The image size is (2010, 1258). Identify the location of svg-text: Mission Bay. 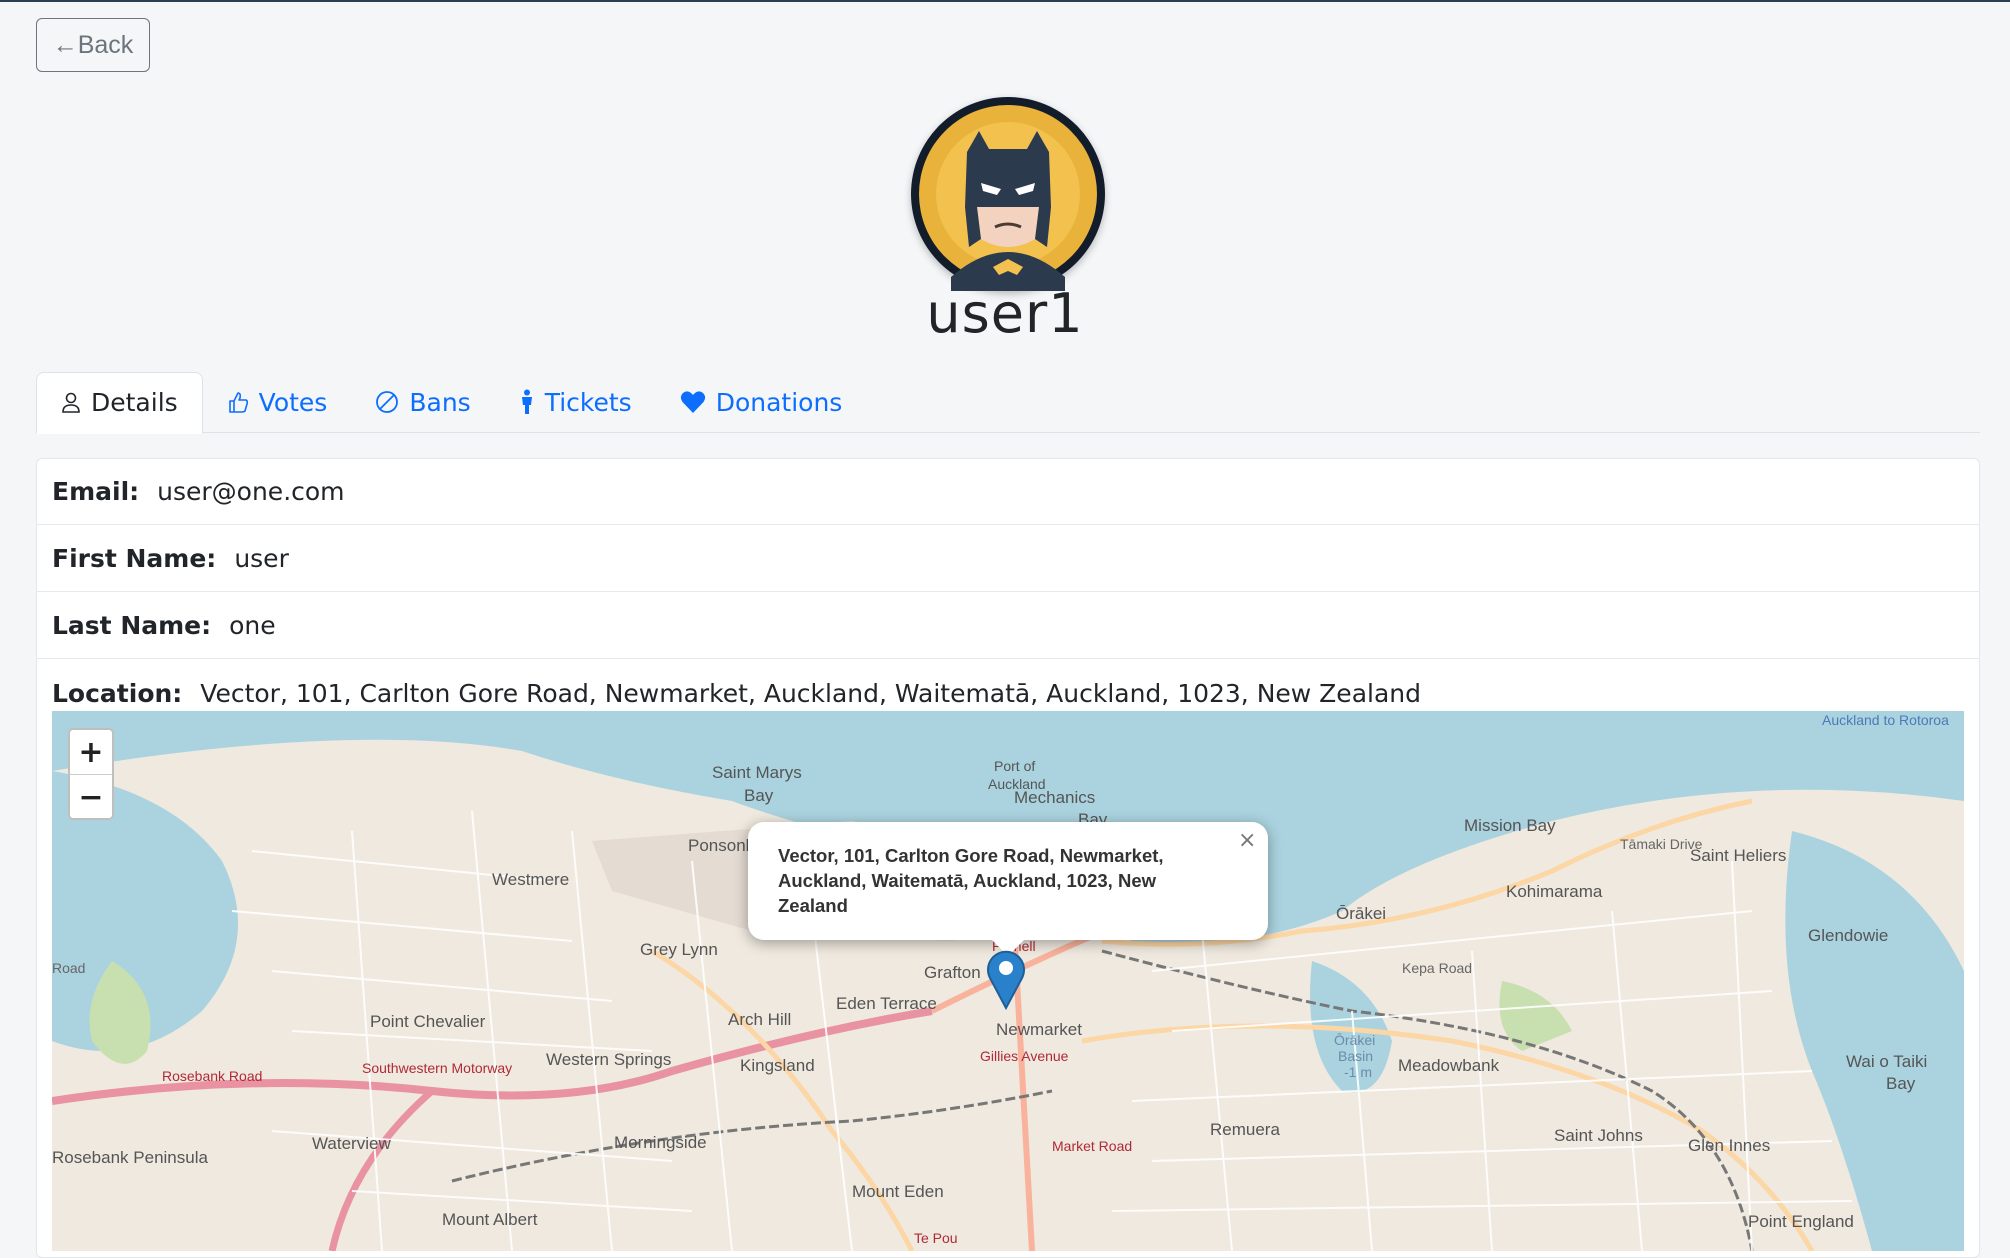
(1510, 825).